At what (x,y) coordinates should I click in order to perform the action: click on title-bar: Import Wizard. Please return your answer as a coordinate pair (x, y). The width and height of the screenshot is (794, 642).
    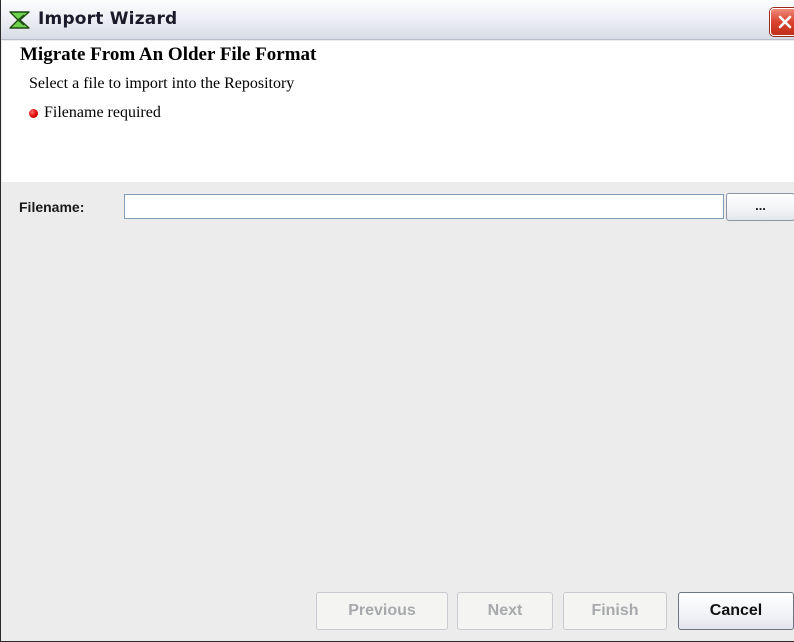
    Looking at the image, I should click on (397, 20).